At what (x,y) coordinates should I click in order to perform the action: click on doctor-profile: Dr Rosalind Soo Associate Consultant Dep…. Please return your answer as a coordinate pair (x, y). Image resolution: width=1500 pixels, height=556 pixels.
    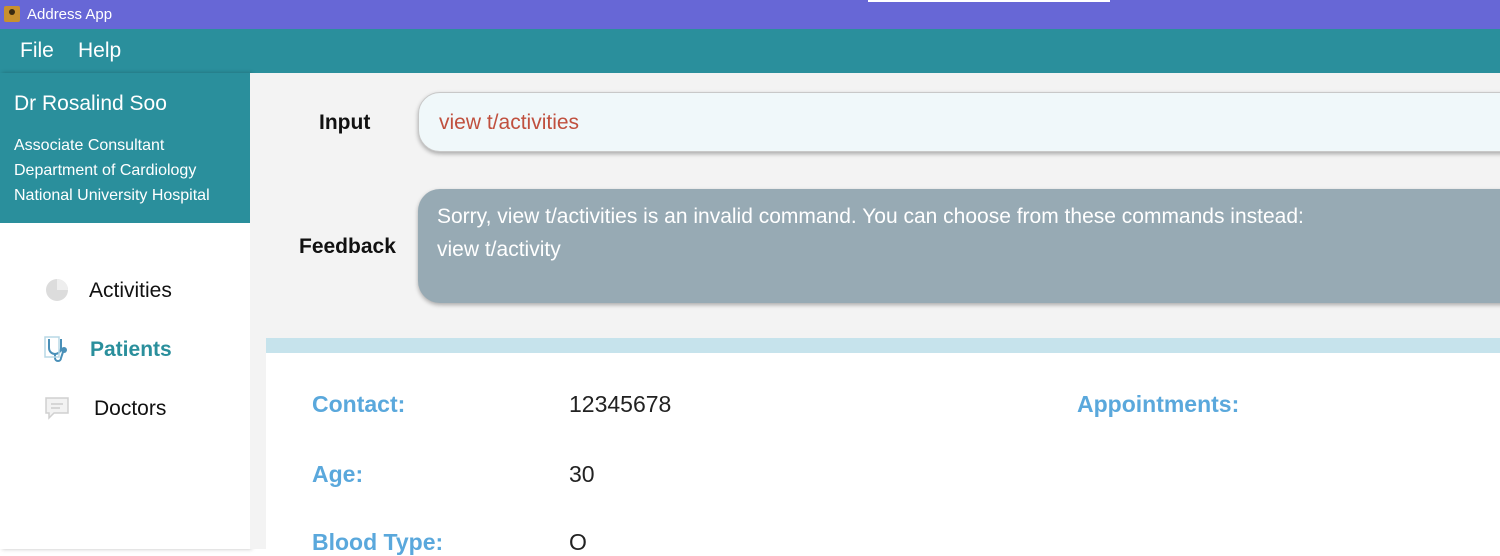
    Looking at the image, I should click on (125, 148).